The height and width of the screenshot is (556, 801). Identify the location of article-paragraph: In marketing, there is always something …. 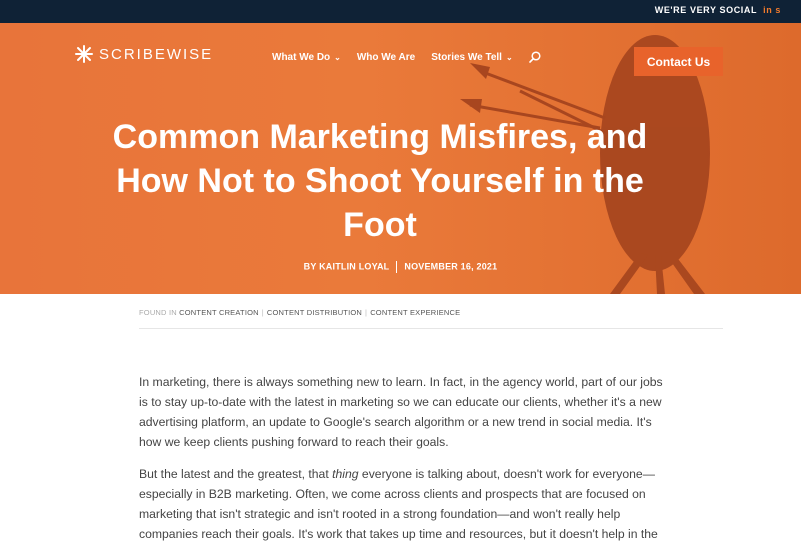
(401, 412).